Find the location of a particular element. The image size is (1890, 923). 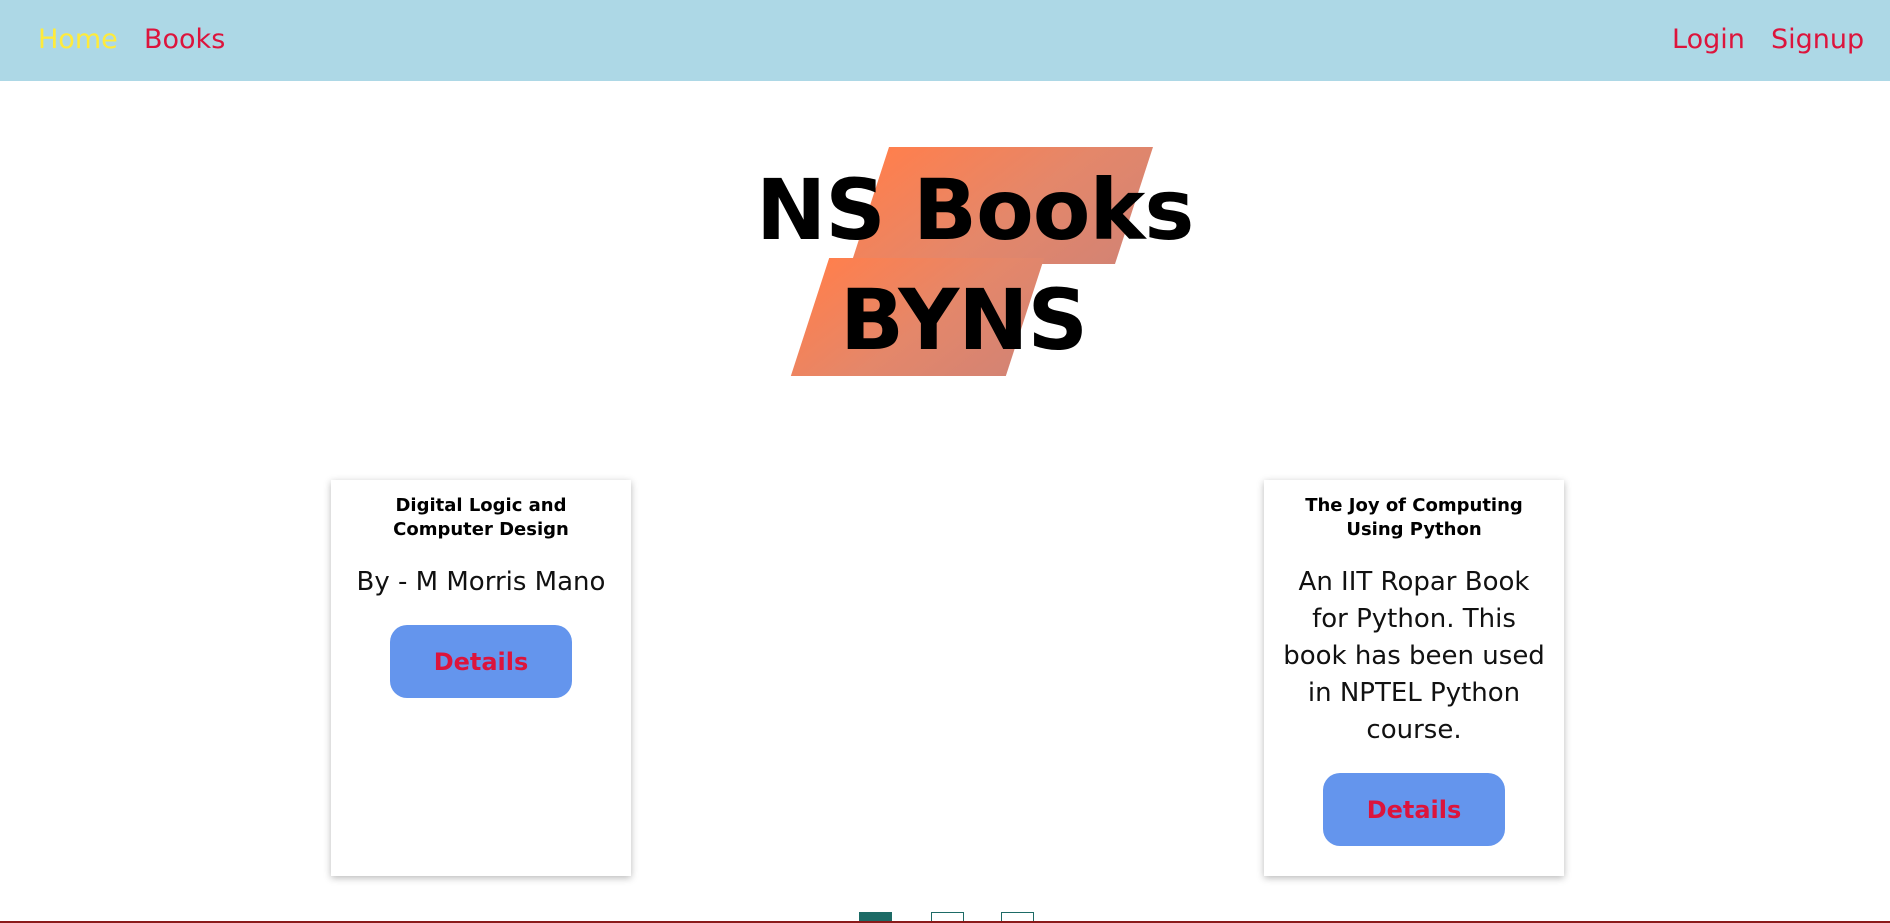

nav-link-login: Login is located at coordinates (1708, 40).